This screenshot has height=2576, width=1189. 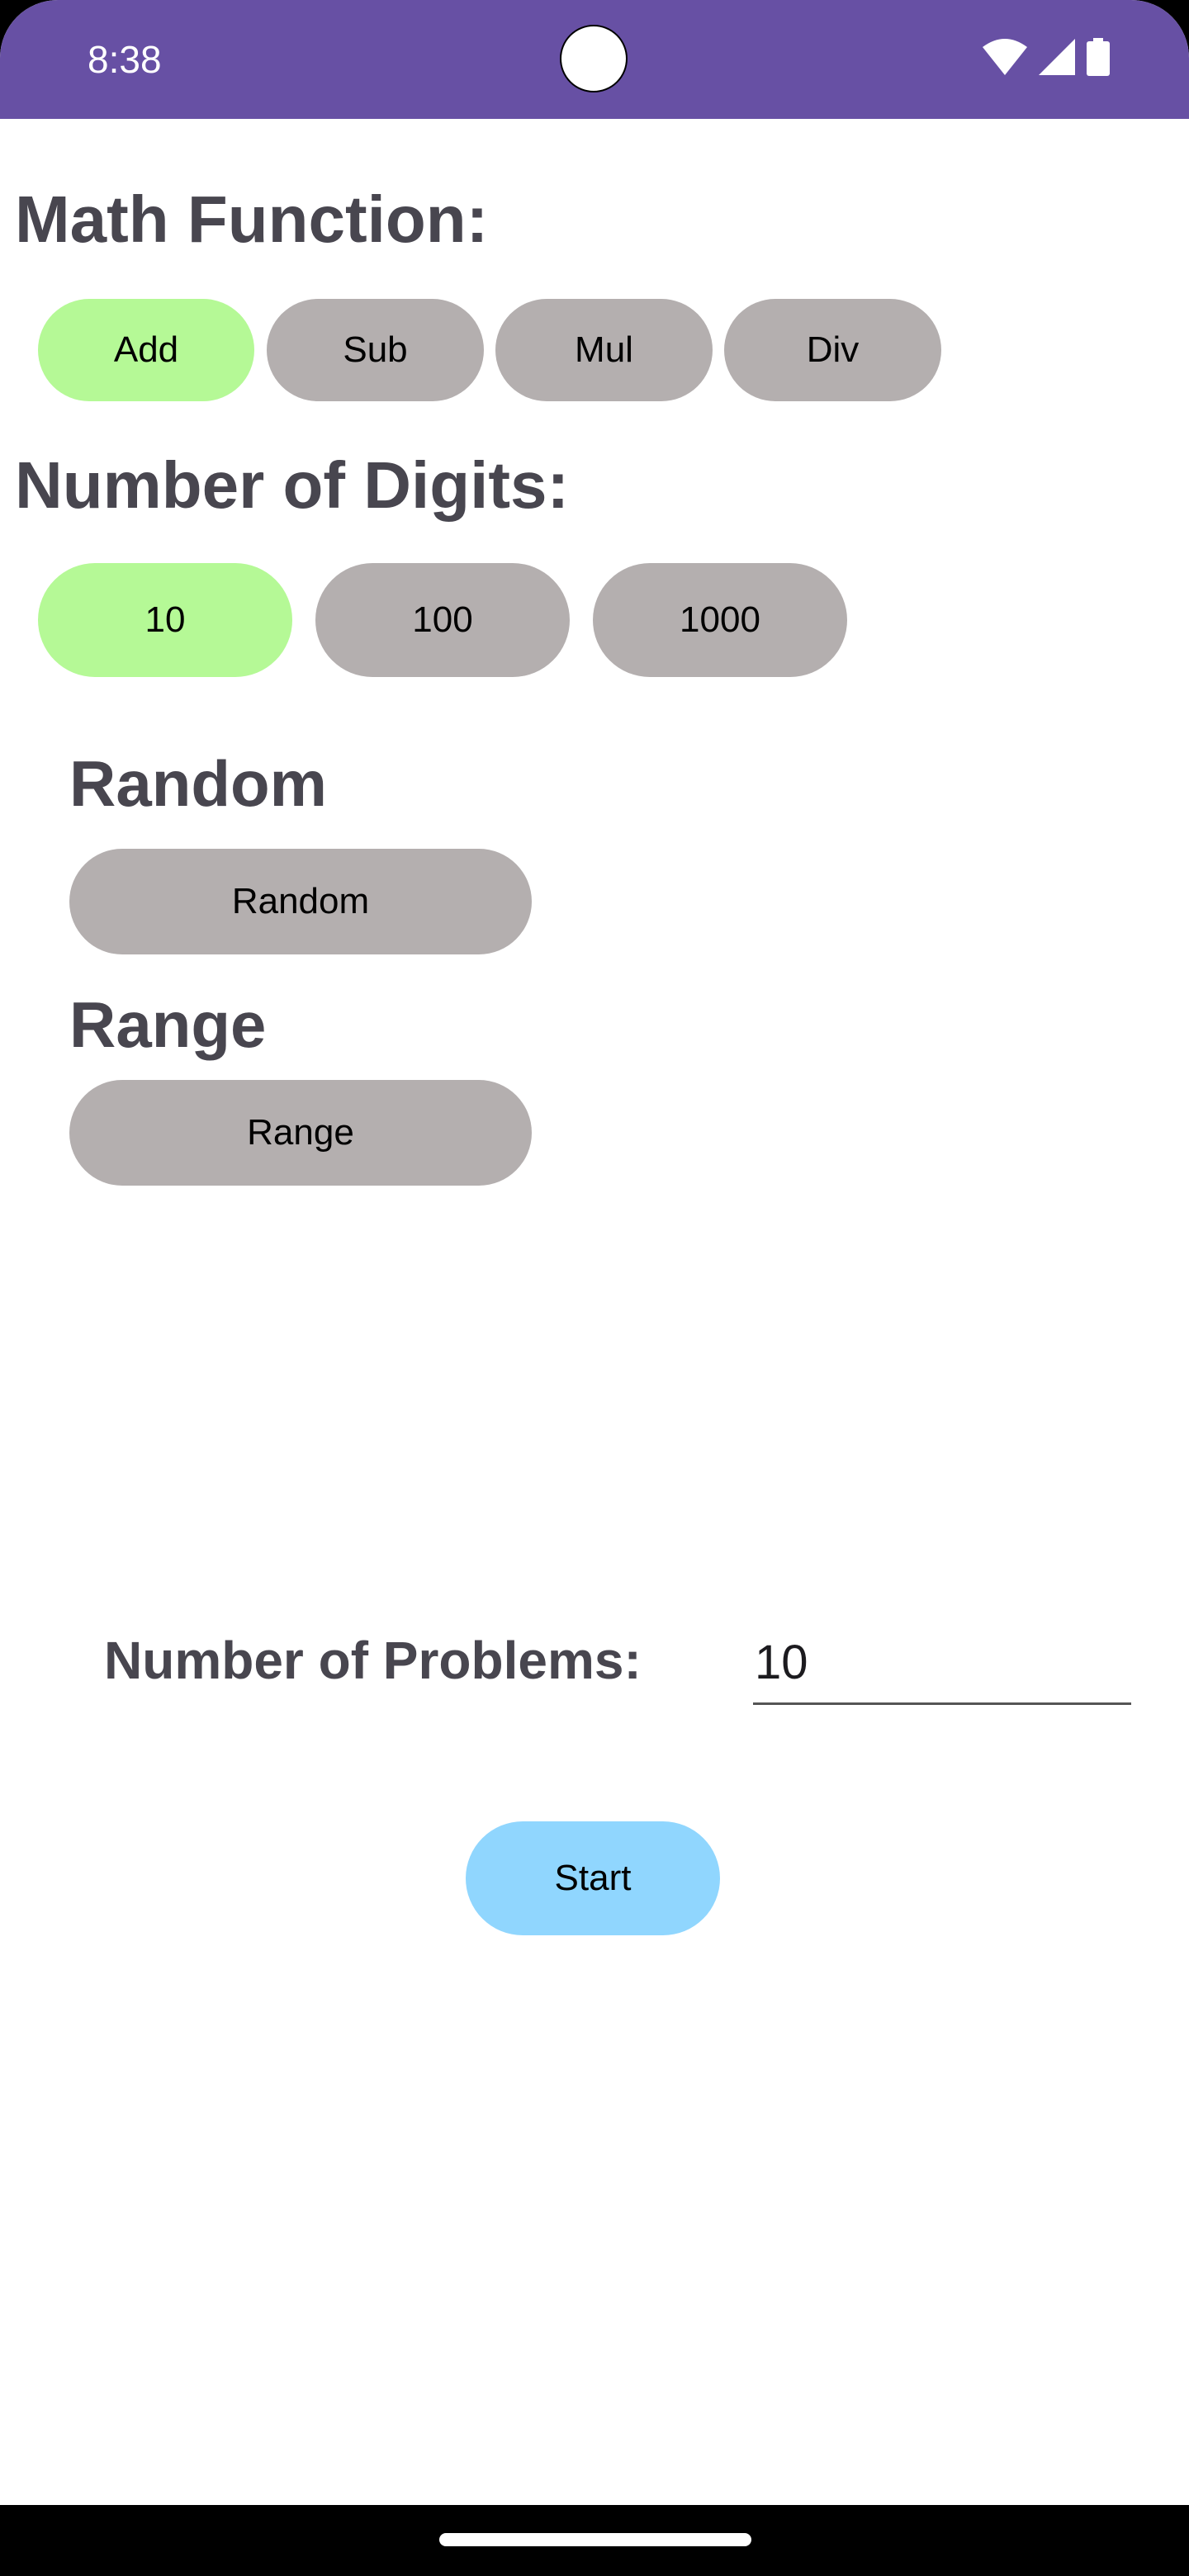 What do you see at coordinates (146, 350) in the screenshot?
I see `add-button: Add` at bounding box center [146, 350].